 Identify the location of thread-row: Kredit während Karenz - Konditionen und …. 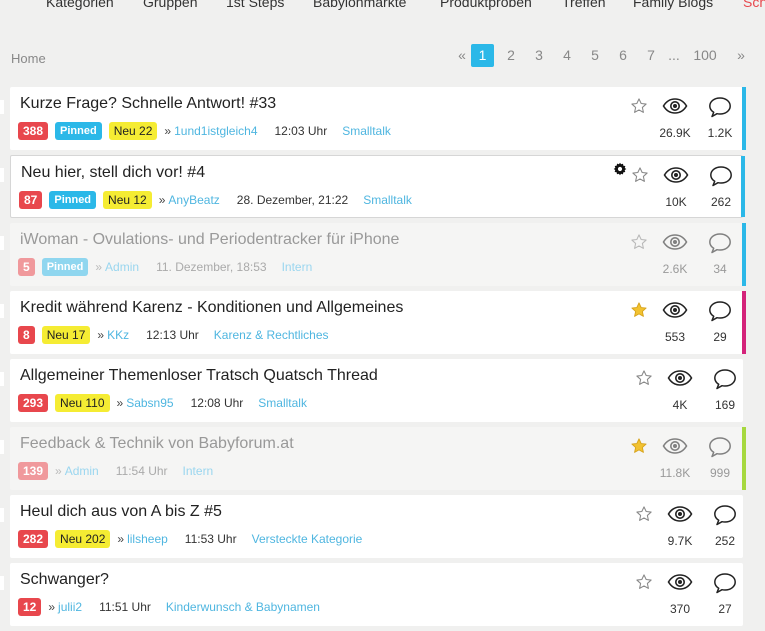
(378, 322).